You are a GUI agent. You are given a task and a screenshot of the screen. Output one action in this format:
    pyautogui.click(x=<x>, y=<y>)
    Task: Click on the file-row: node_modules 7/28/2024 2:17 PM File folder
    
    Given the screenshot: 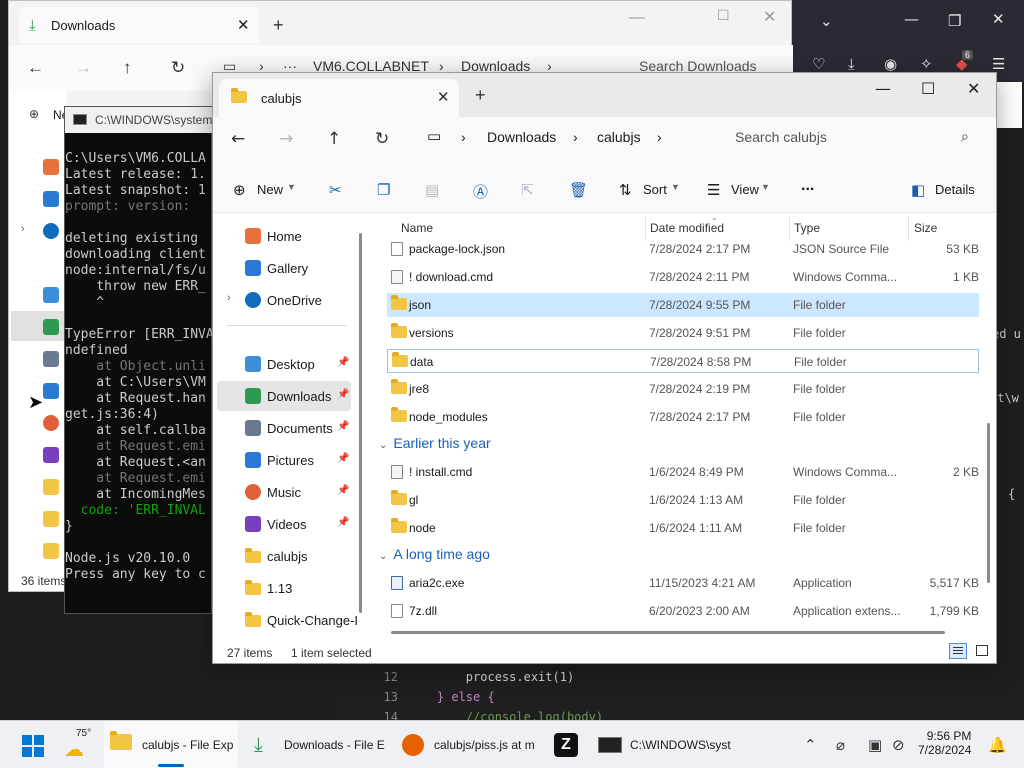 What is the action you would take?
    pyautogui.click(x=683, y=417)
    